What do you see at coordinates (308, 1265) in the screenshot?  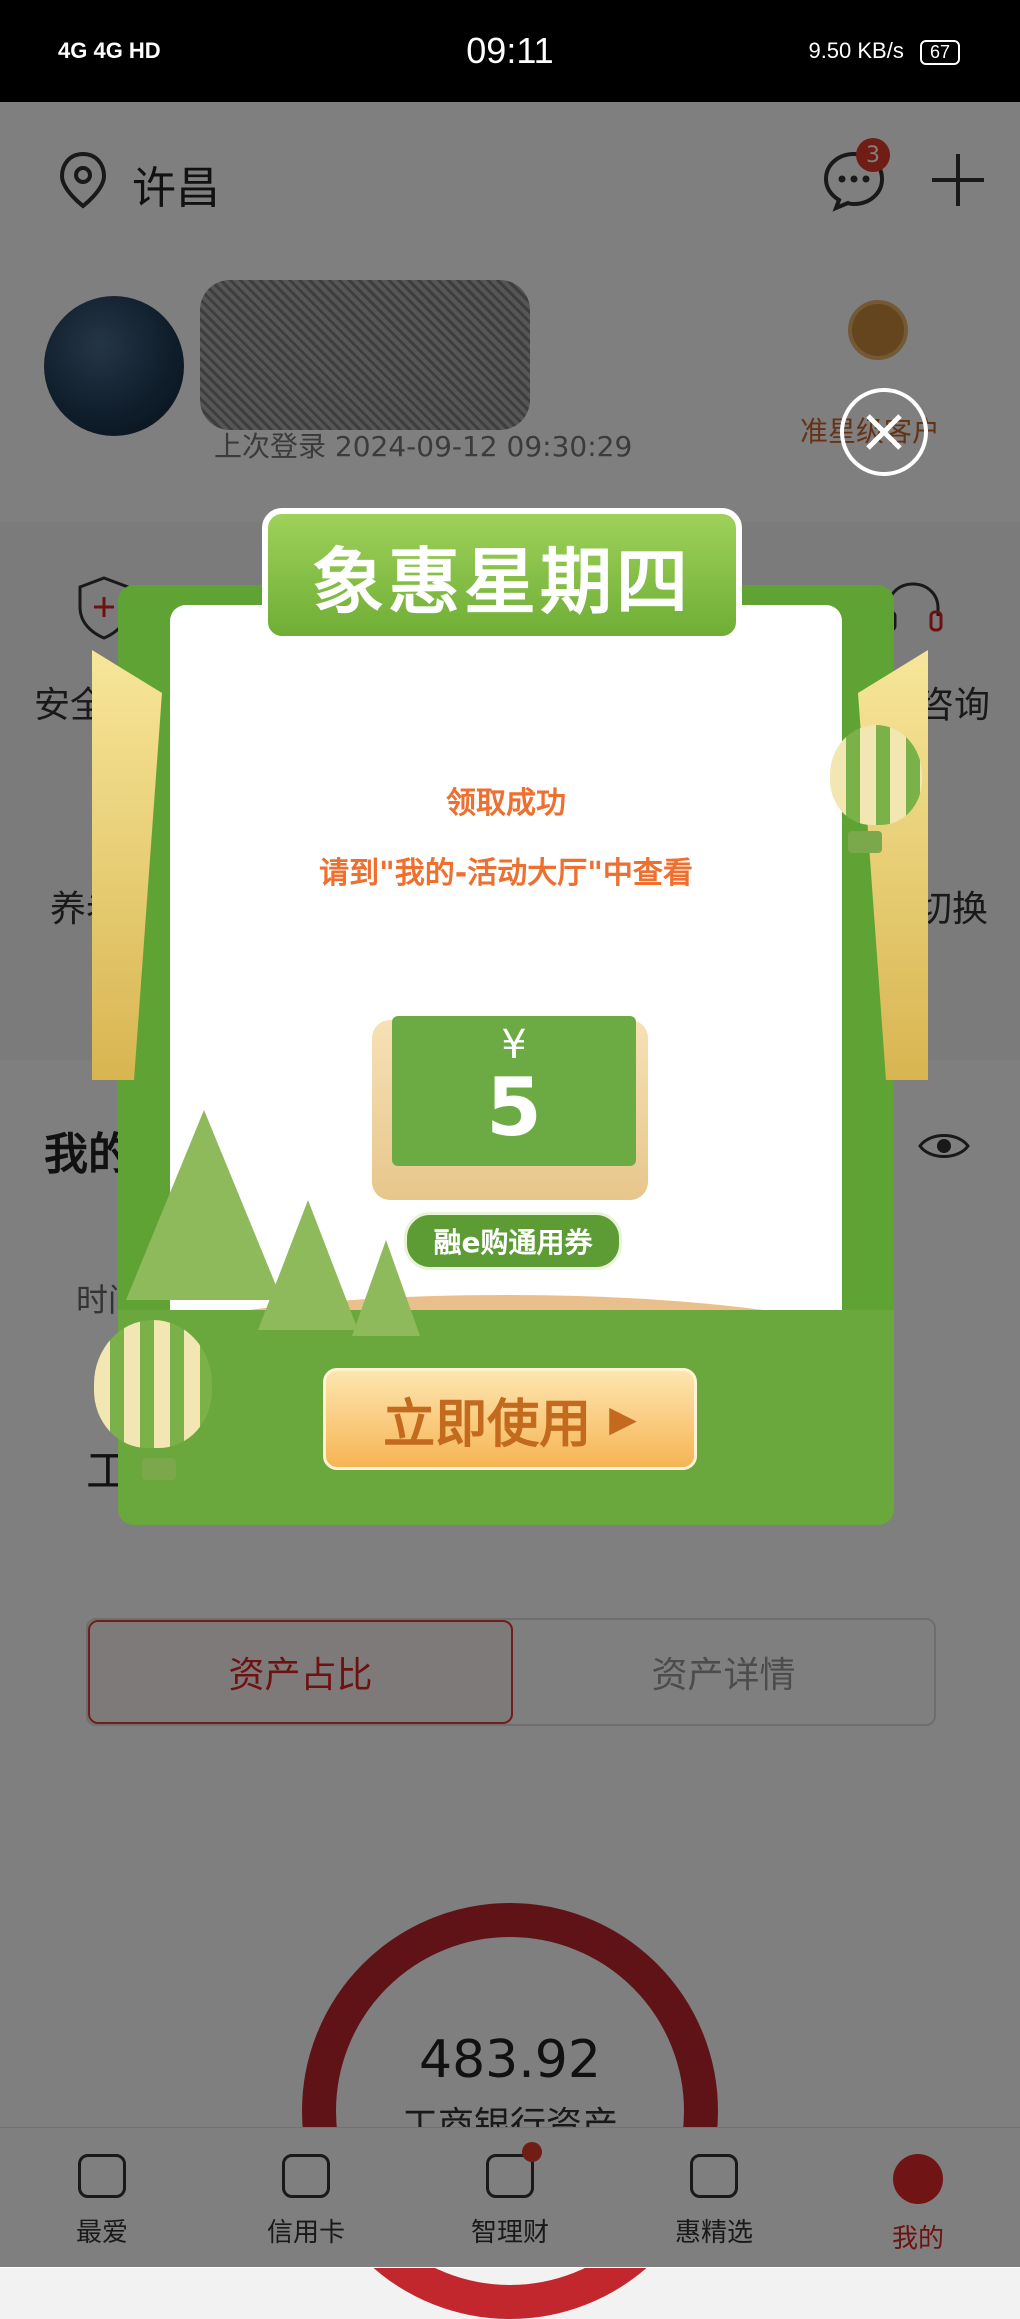 I see `tree-medium-icon` at bounding box center [308, 1265].